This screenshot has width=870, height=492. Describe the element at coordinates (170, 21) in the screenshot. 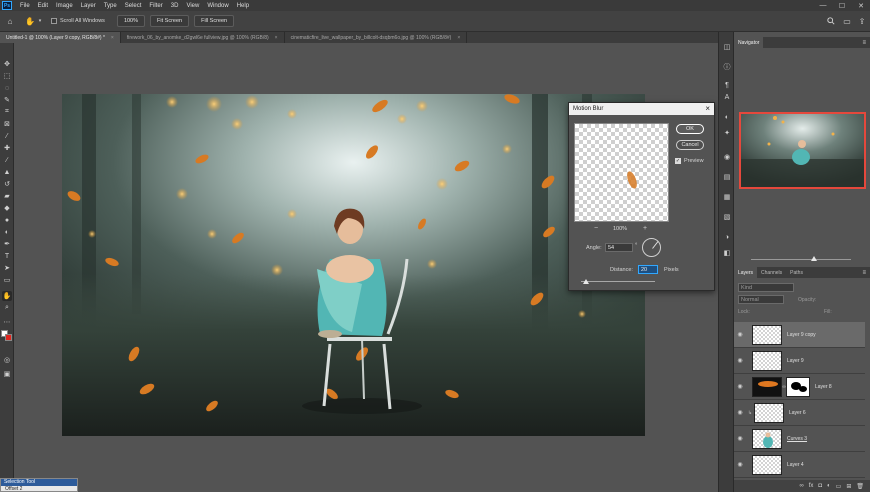

I see `fit-screen-button: Fit Screen` at that location.